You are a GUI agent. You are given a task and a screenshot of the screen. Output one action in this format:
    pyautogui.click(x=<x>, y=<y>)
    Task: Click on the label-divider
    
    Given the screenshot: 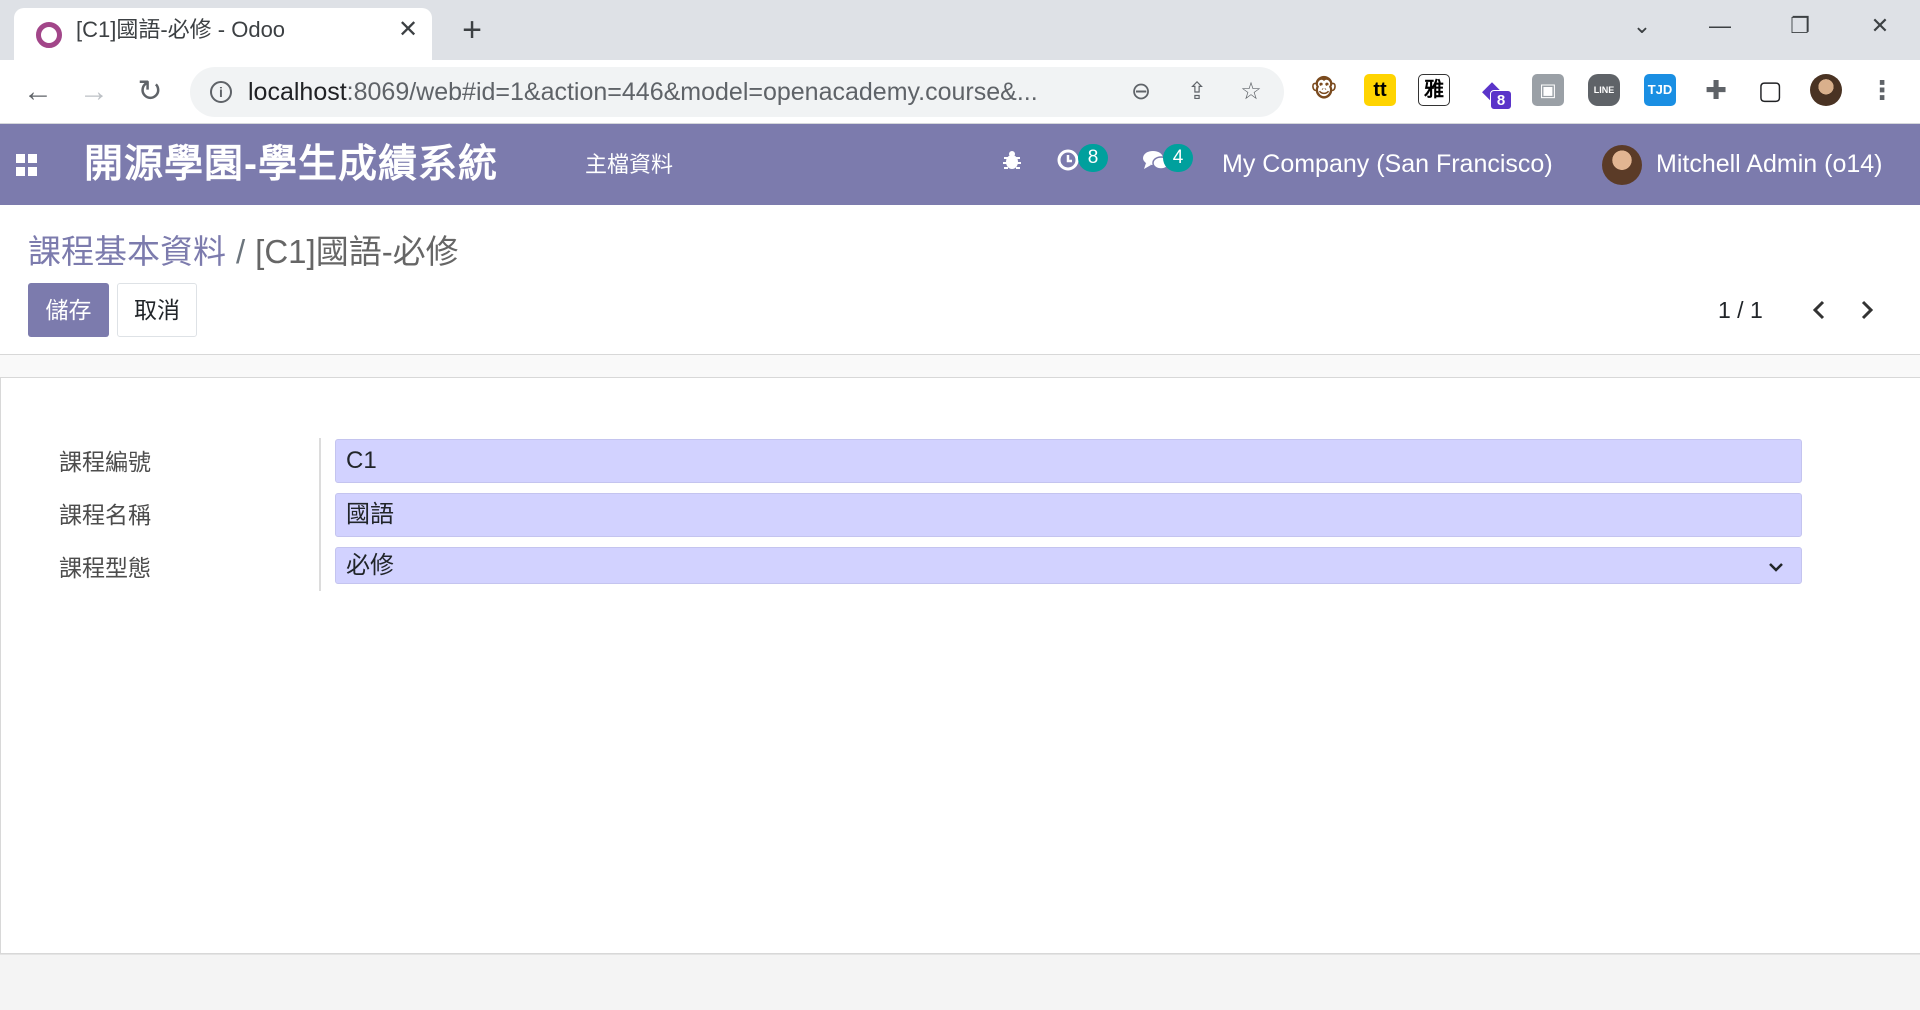 What is the action you would take?
    pyautogui.click(x=320, y=514)
    